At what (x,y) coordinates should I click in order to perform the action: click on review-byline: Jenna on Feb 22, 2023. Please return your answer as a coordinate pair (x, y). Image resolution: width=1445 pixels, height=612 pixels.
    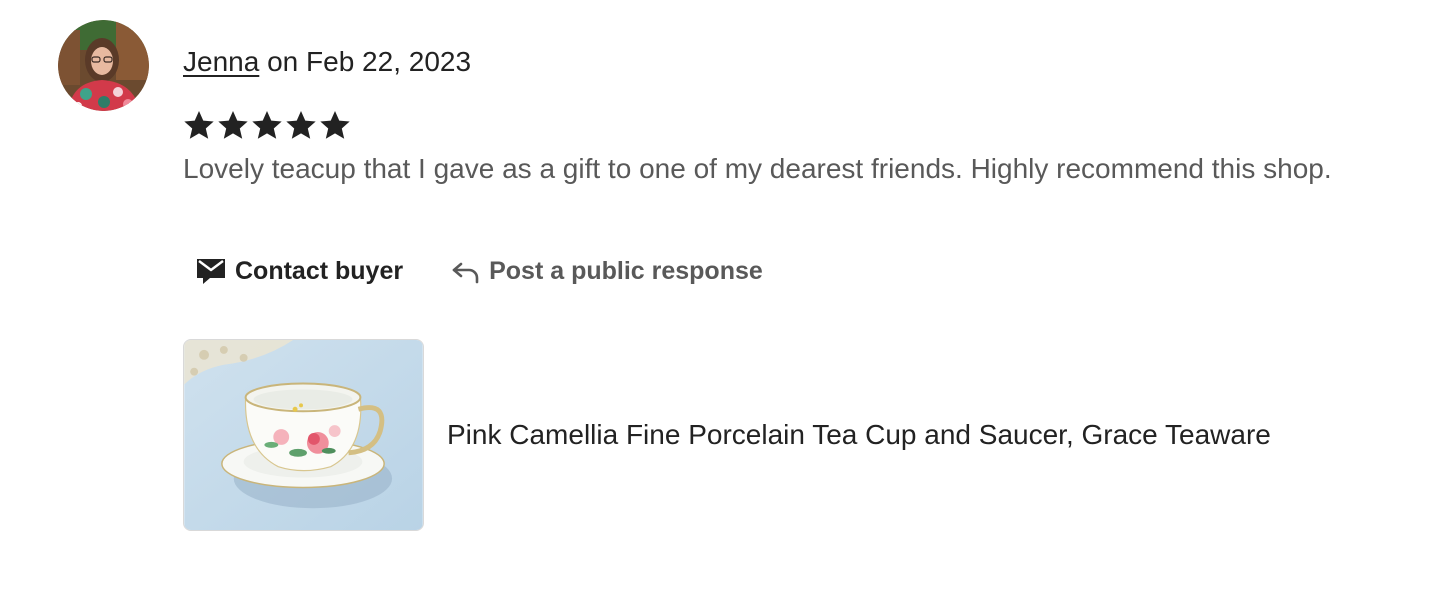
    Looking at the image, I should click on (327, 62).